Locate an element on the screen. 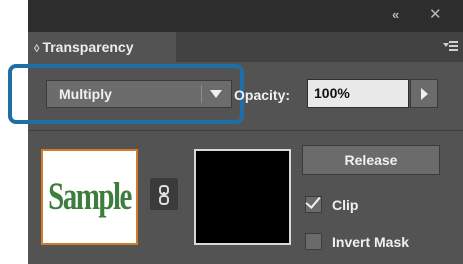  mask-thumbnail is located at coordinates (242, 197).